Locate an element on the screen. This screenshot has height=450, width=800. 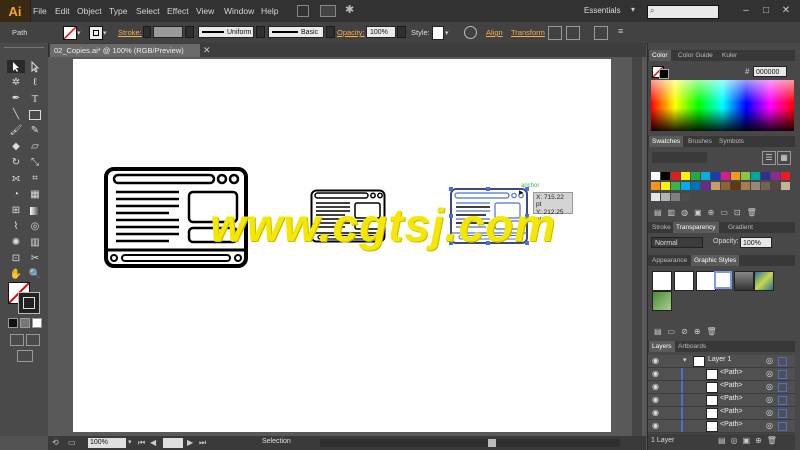
tab-stroke: Stroke is located at coordinates (661, 227).